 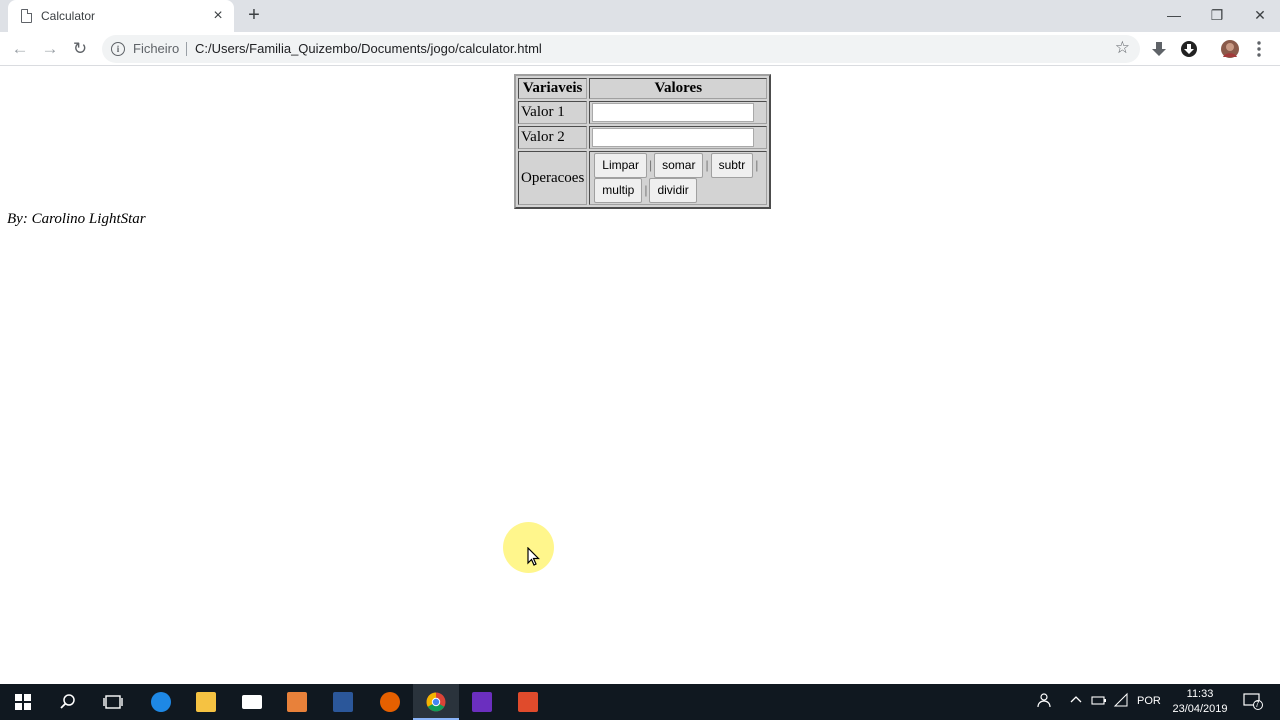 I want to click on notification-center-icon: 7, so click(x=1253, y=702).